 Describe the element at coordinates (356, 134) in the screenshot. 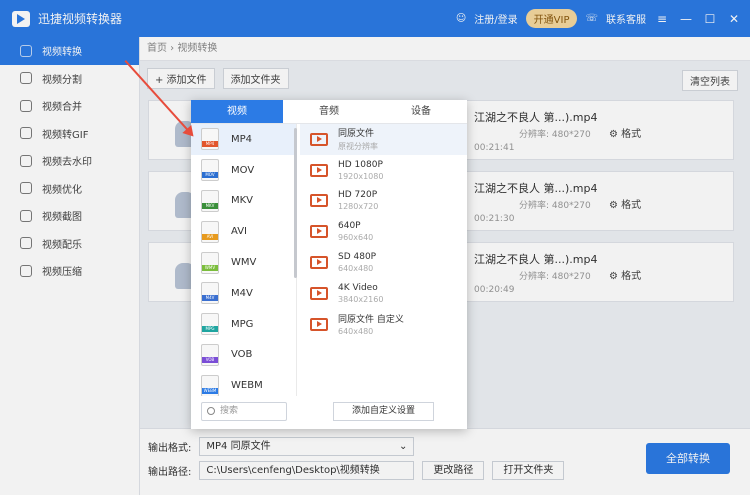

I see `quality-title: 同原文件` at that location.